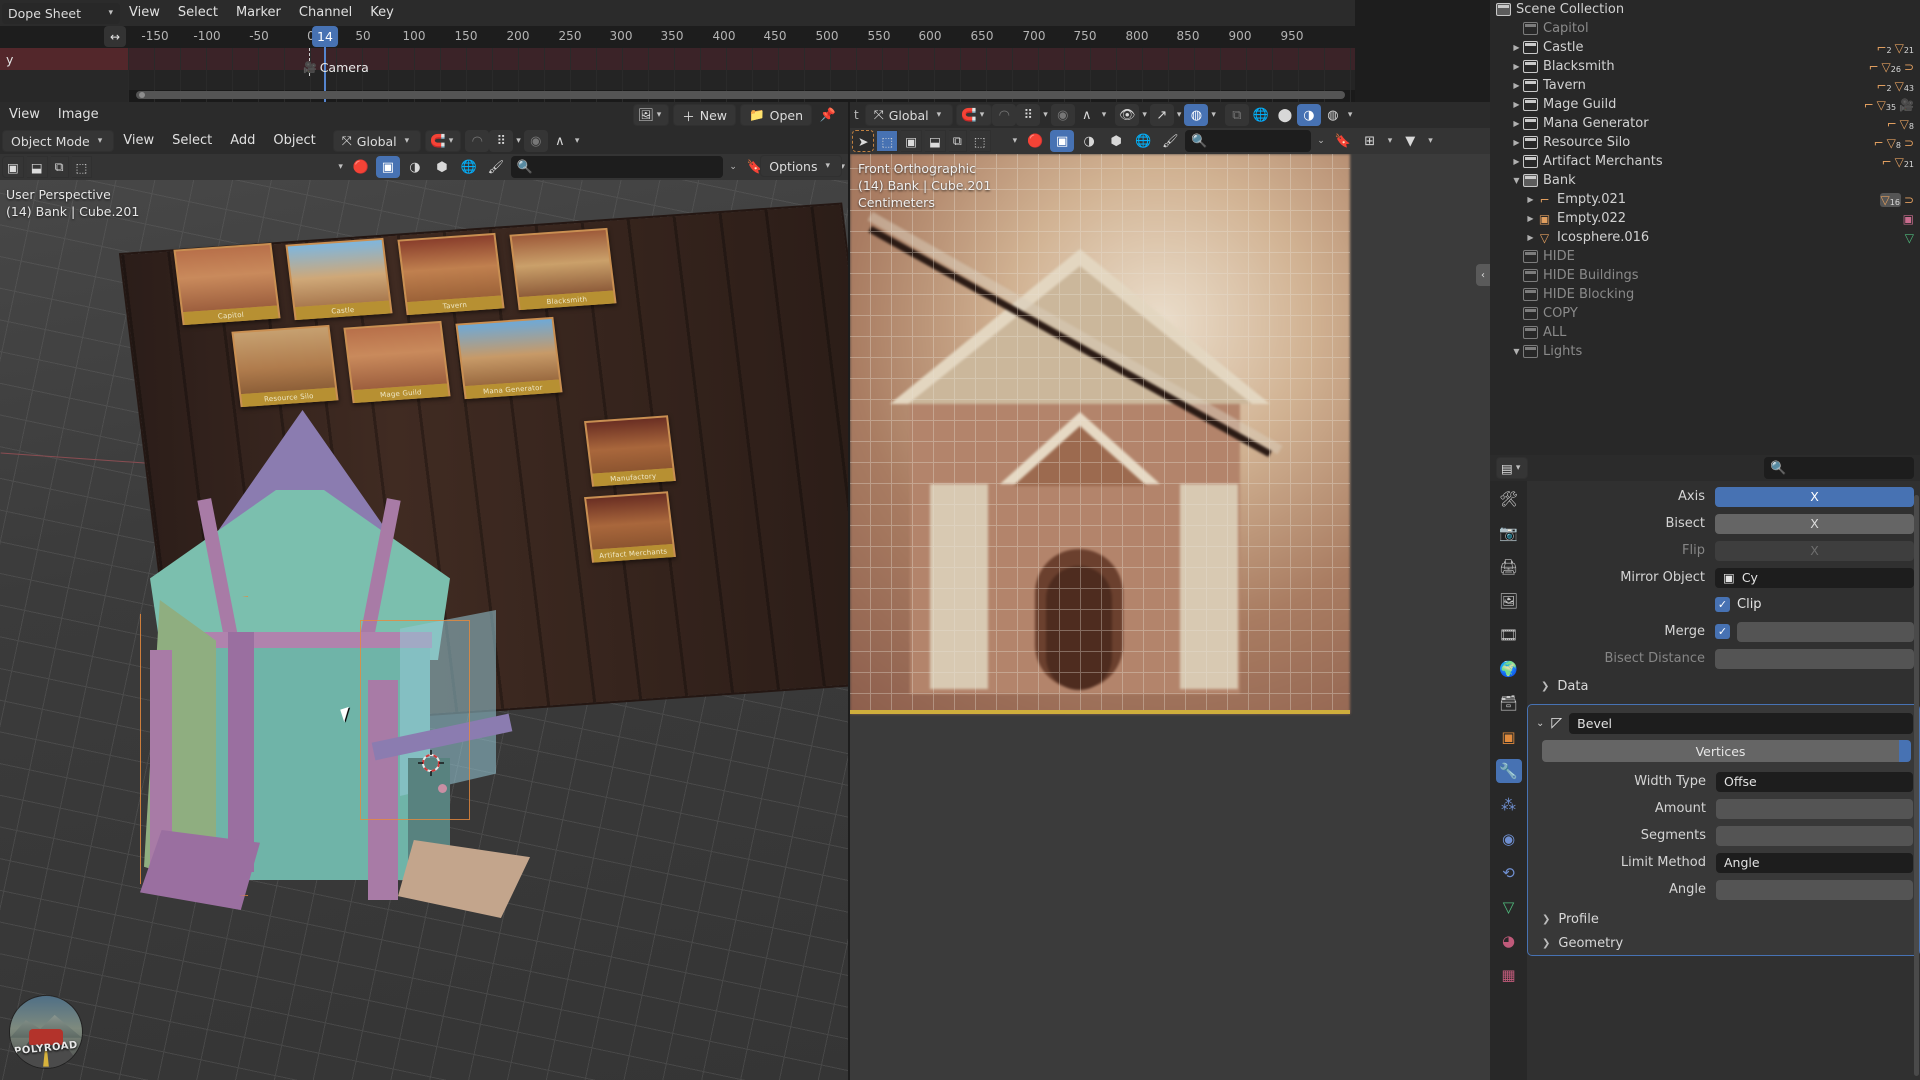 Image resolution: width=1920 pixels, height=1080 pixels. I want to click on outliner-row: ▶ Mage Guild ⌐ ▽ 35 🎥, so click(1705, 104).